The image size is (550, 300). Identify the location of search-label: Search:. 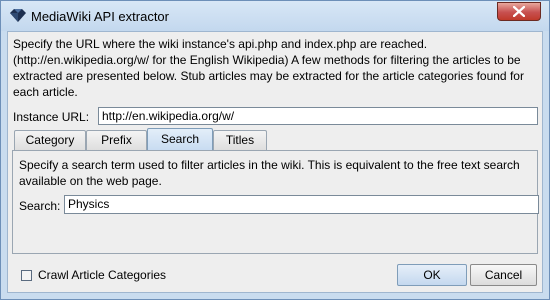
(40, 206).